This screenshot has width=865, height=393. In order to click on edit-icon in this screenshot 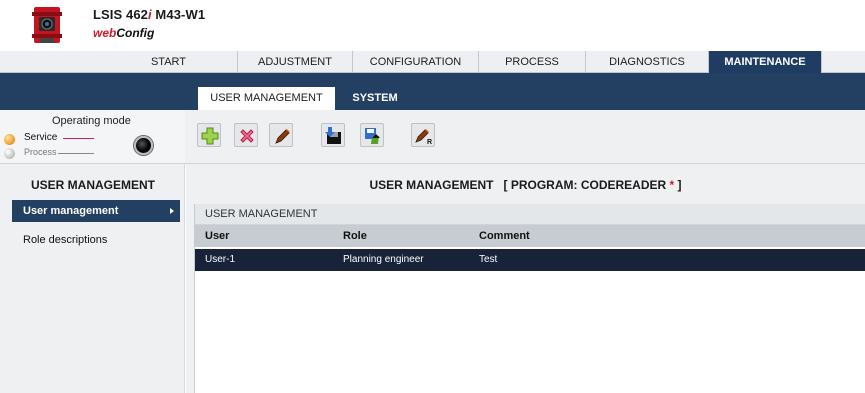, I will do `click(282, 136)`.